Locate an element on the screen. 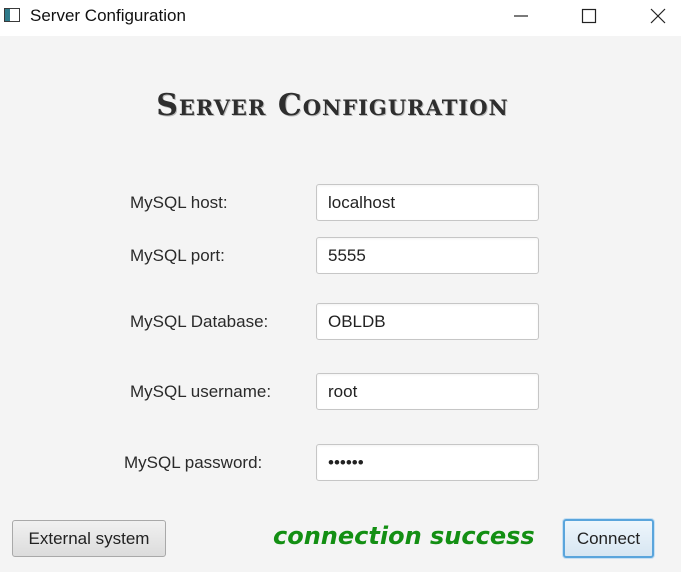 This screenshot has height=572, width=681. maximize-button is located at coordinates (589, 16).